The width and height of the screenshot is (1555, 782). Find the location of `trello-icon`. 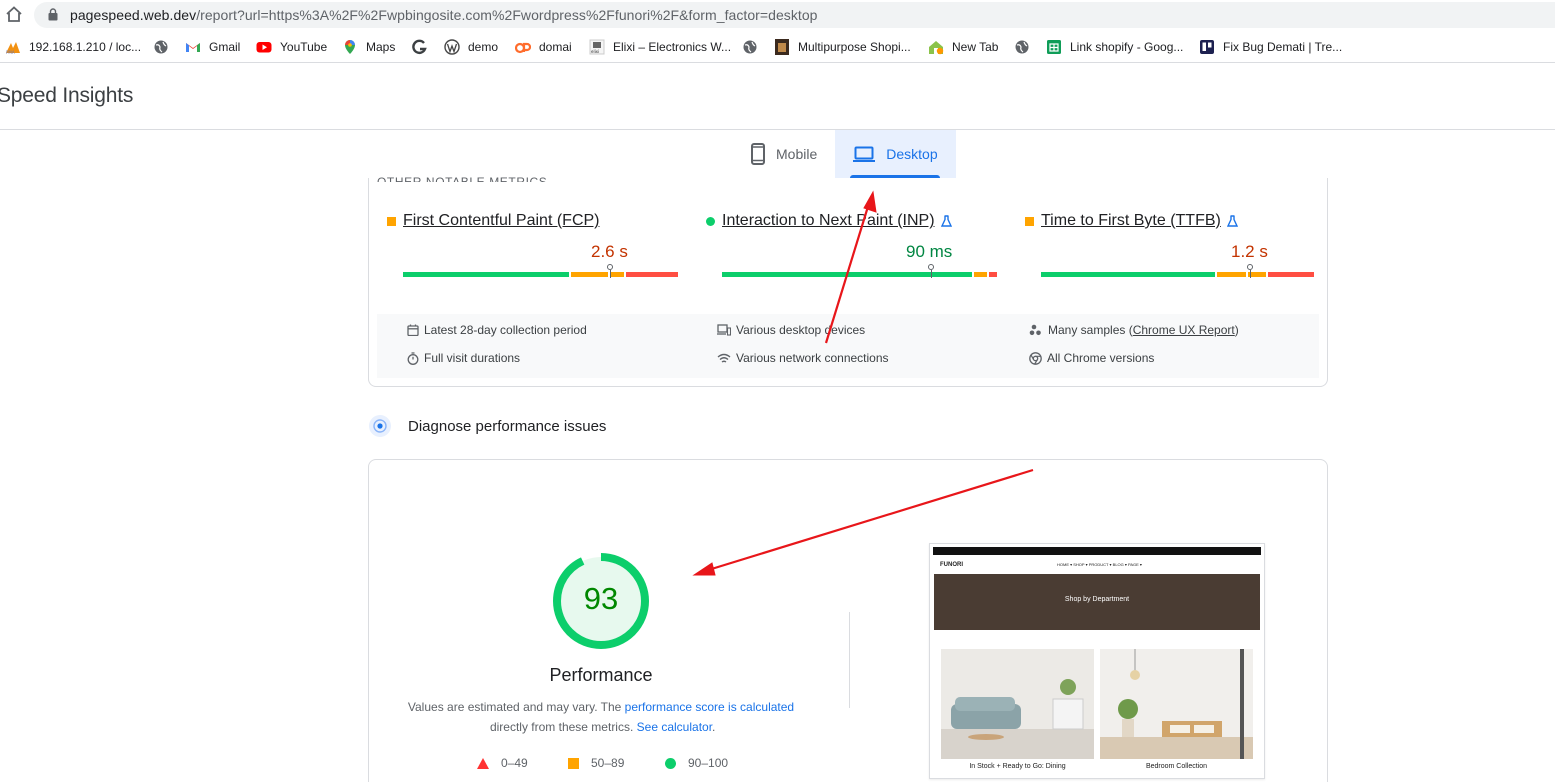

trello-icon is located at coordinates (1207, 47).